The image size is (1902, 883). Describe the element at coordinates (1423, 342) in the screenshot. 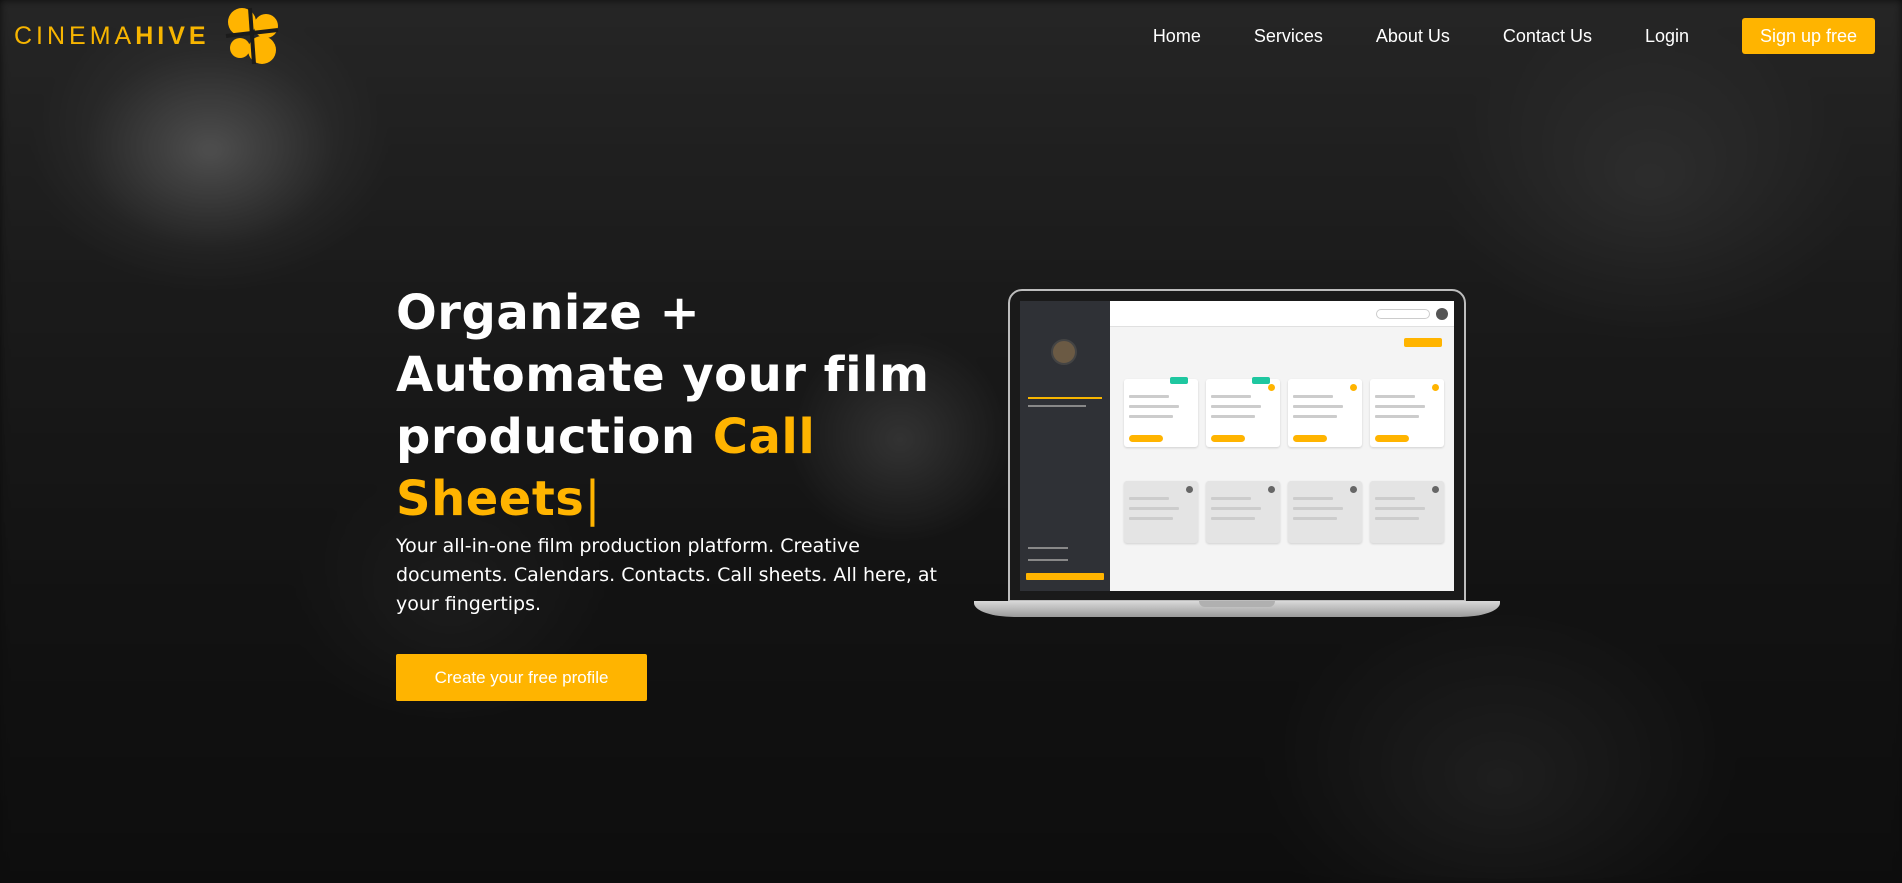

I see `app-add-project-button` at that location.